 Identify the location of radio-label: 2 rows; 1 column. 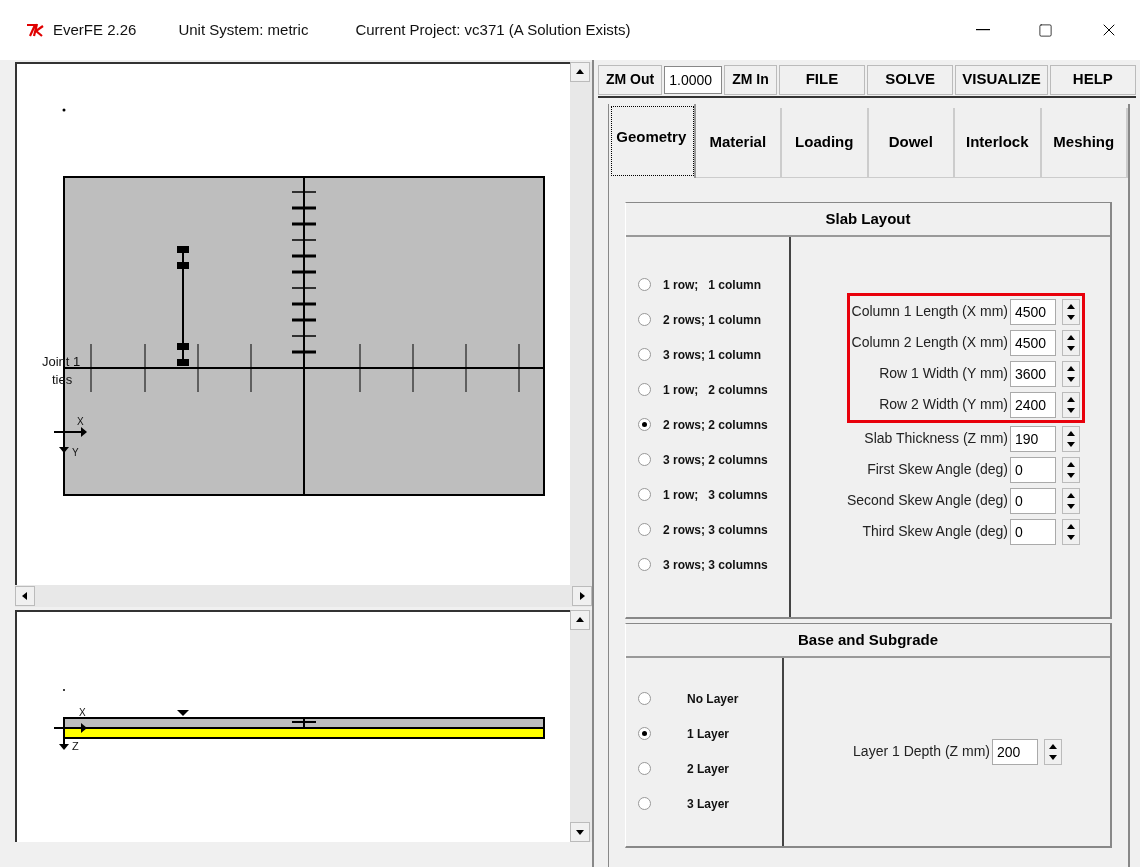
(712, 320).